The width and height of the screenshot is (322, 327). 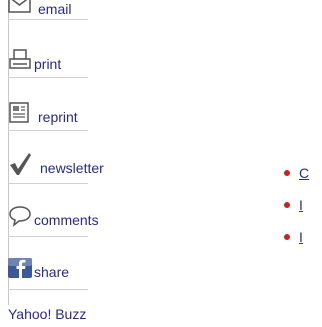 What do you see at coordinates (58, 117) in the screenshot?
I see `reprint-label: reprint` at bounding box center [58, 117].